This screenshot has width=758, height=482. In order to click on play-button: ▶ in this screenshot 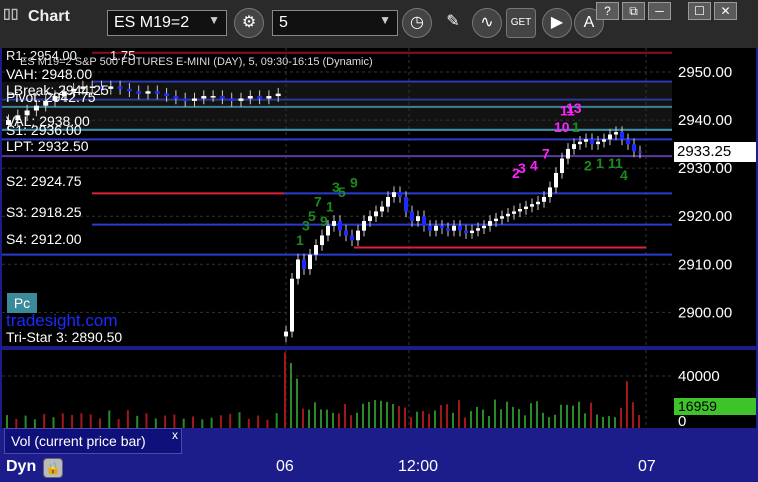, I will do `click(557, 23)`.